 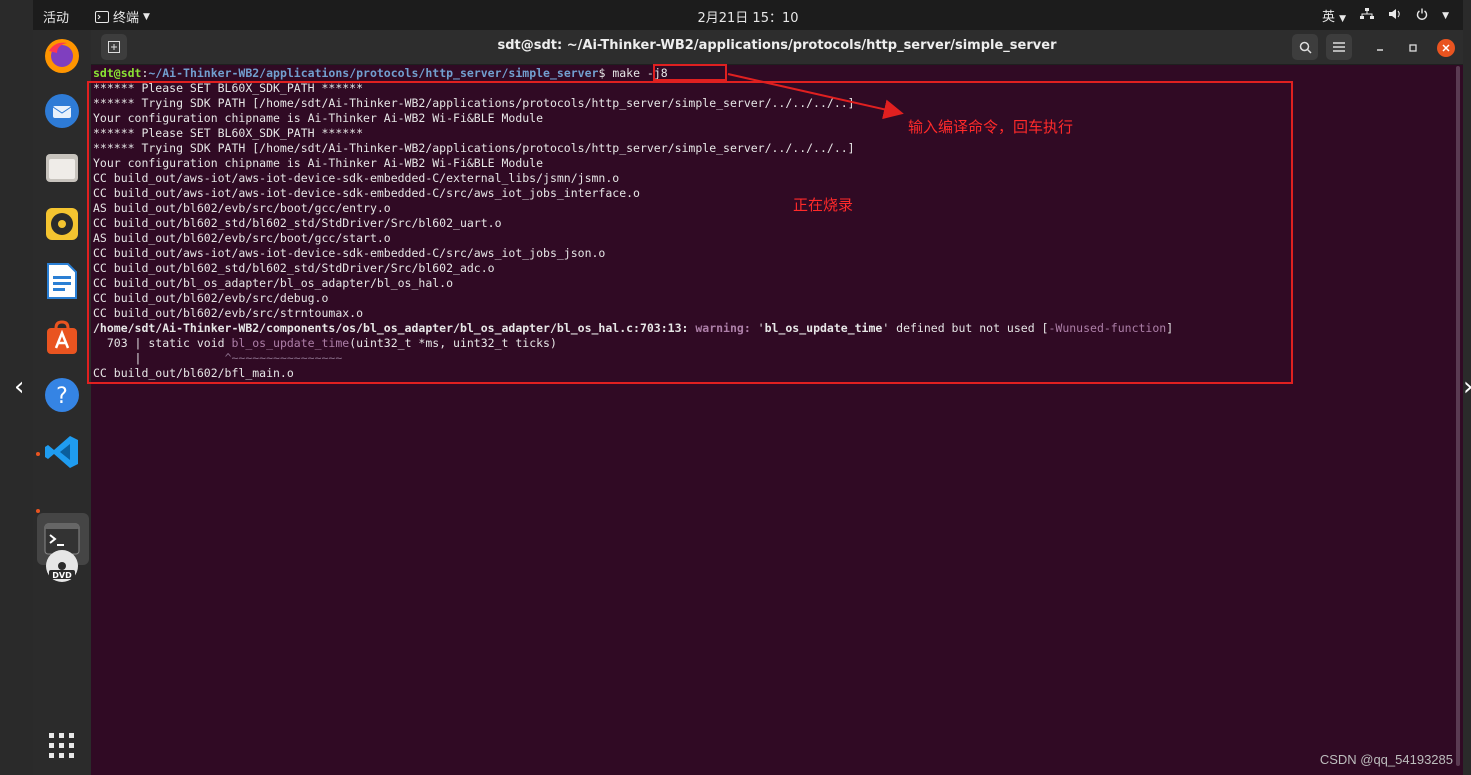 What do you see at coordinates (1458, 416) in the screenshot?
I see `scrollbar` at bounding box center [1458, 416].